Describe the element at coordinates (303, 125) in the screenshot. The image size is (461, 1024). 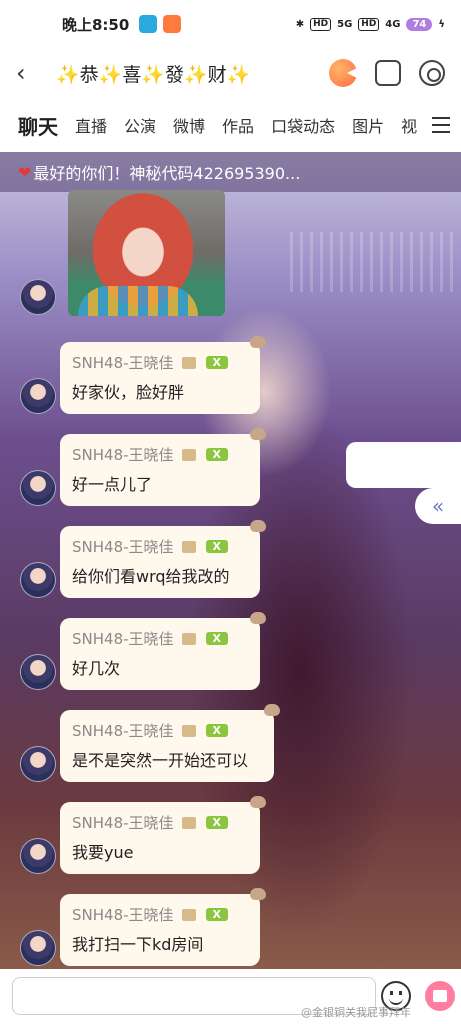
I see `tab-pocket-feed: 口袋动态` at that location.